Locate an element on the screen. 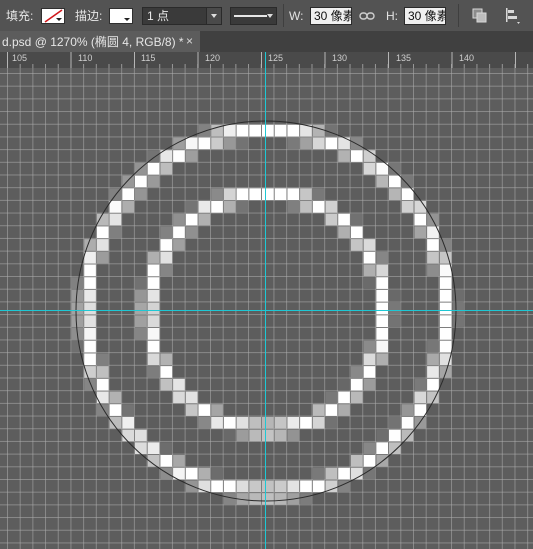 The width and height of the screenshot is (533, 549). ruler-guide-marker is located at coordinates (265, 60).